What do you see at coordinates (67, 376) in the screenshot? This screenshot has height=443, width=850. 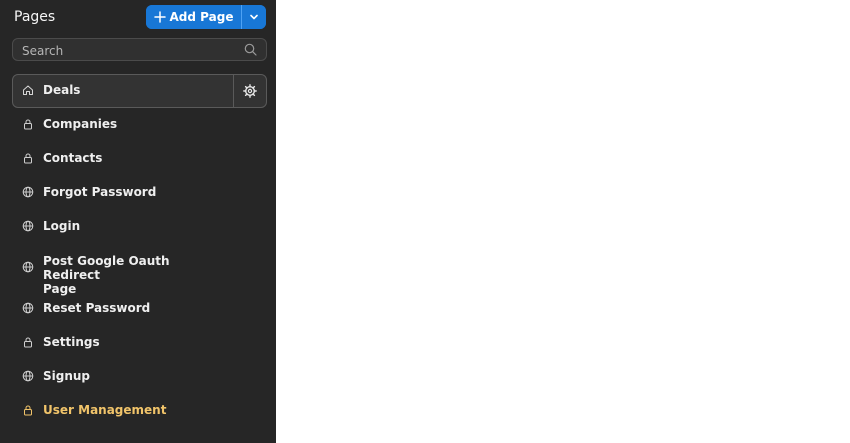 I see `page-item-label: Signup` at bounding box center [67, 376].